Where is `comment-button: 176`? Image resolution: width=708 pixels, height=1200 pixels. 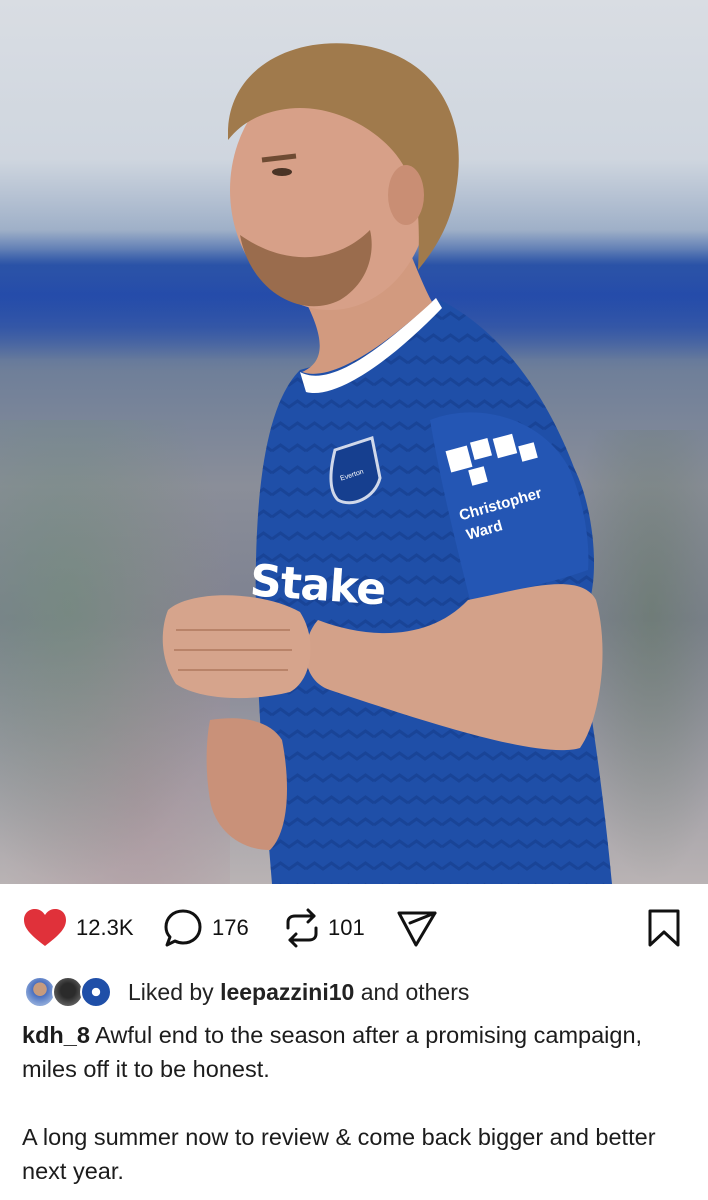 comment-button: 176 is located at coordinates (205, 928).